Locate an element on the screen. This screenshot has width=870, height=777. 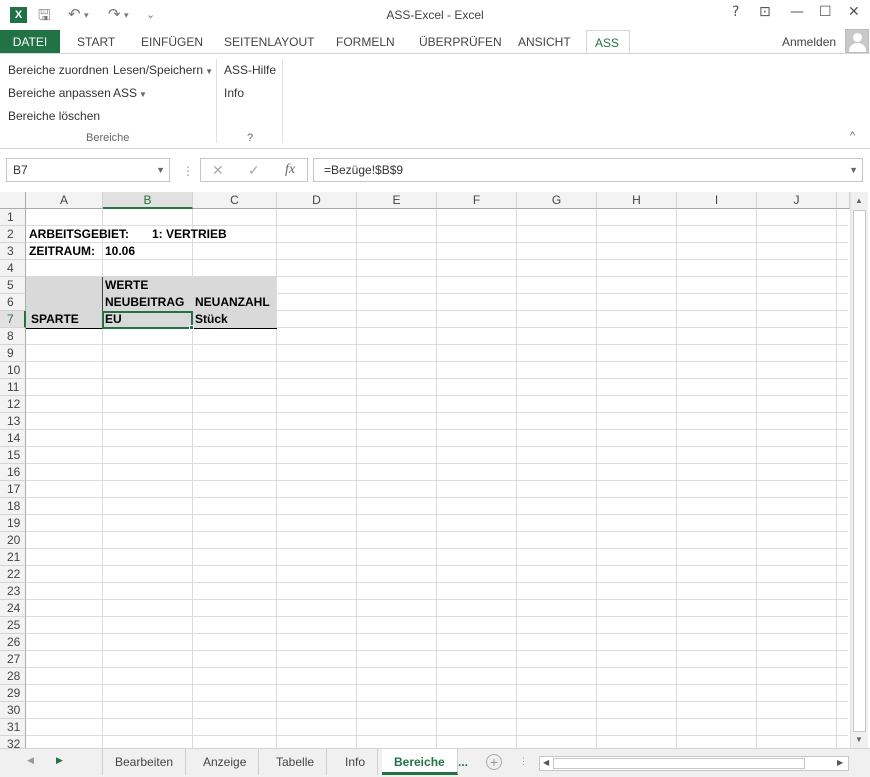
select-all-button is located at coordinates (13, 200).